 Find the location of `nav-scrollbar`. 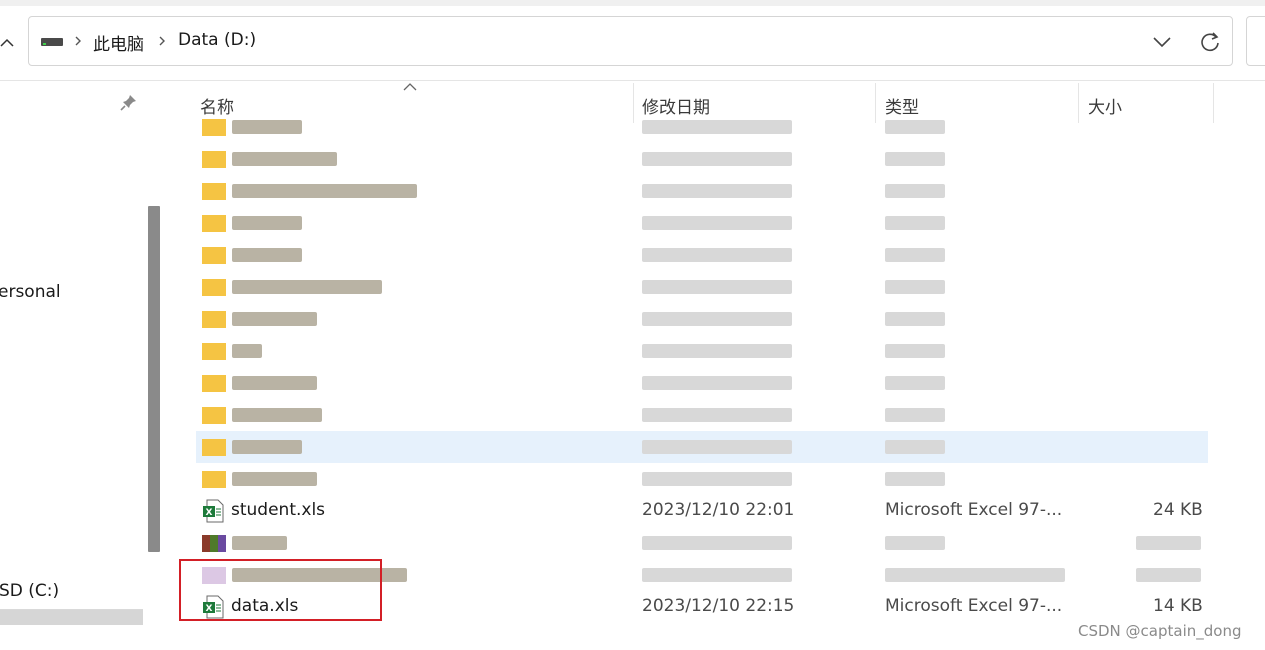

nav-scrollbar is located at coordinates (154, 379).